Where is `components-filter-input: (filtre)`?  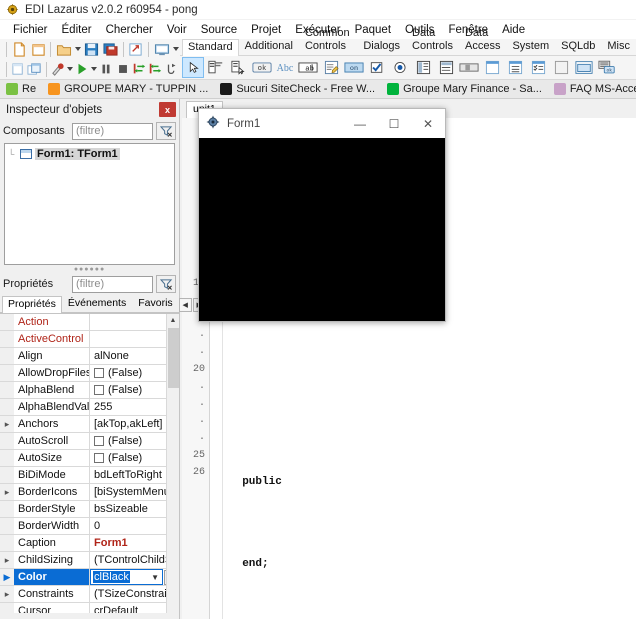
components-filter-input: (filtre) is located at coordinates (112, 131).